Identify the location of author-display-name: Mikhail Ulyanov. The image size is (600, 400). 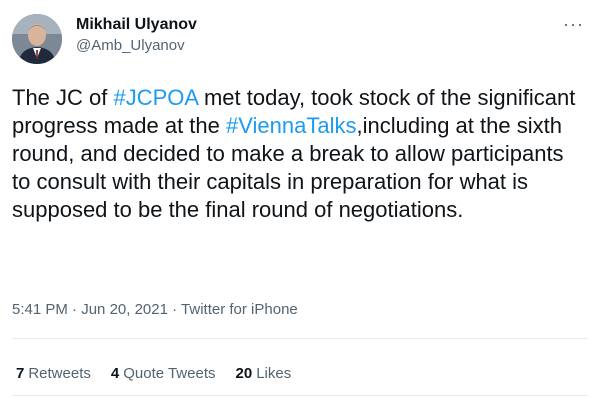
(136, 25).